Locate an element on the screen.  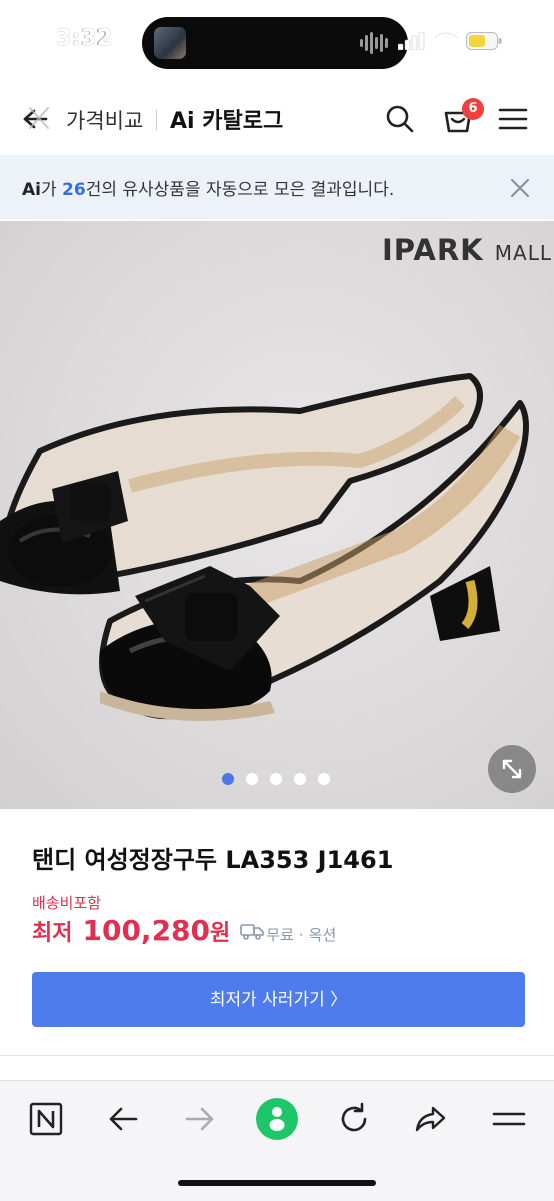
app-header: 가격비교 Ai 카탈로그 6 is located at coordinates (277, 119).